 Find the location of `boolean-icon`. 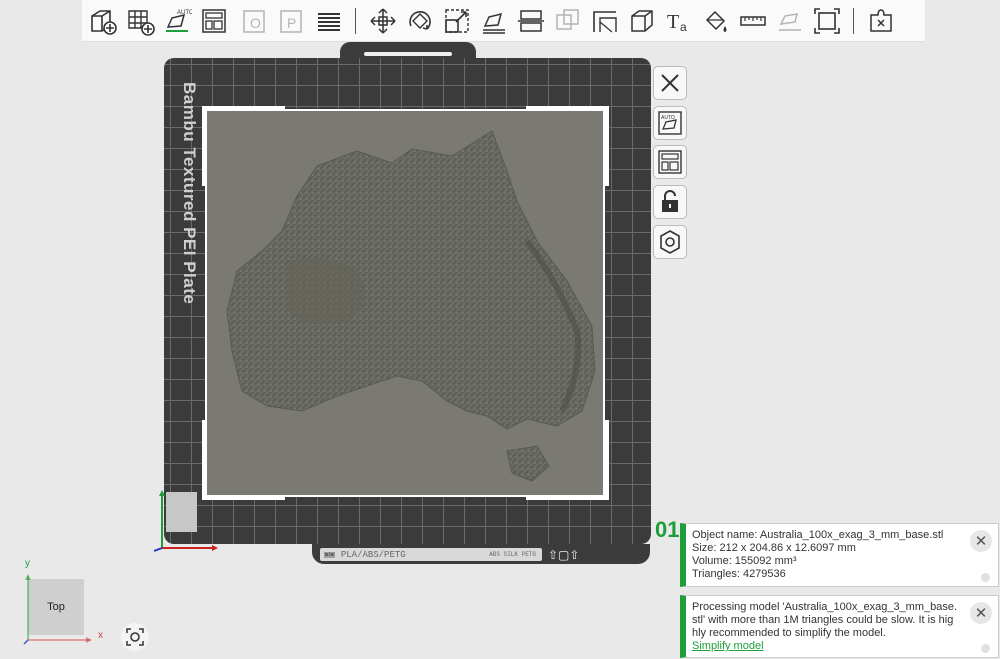

boolean-icon is located at coordinates (567, 19).